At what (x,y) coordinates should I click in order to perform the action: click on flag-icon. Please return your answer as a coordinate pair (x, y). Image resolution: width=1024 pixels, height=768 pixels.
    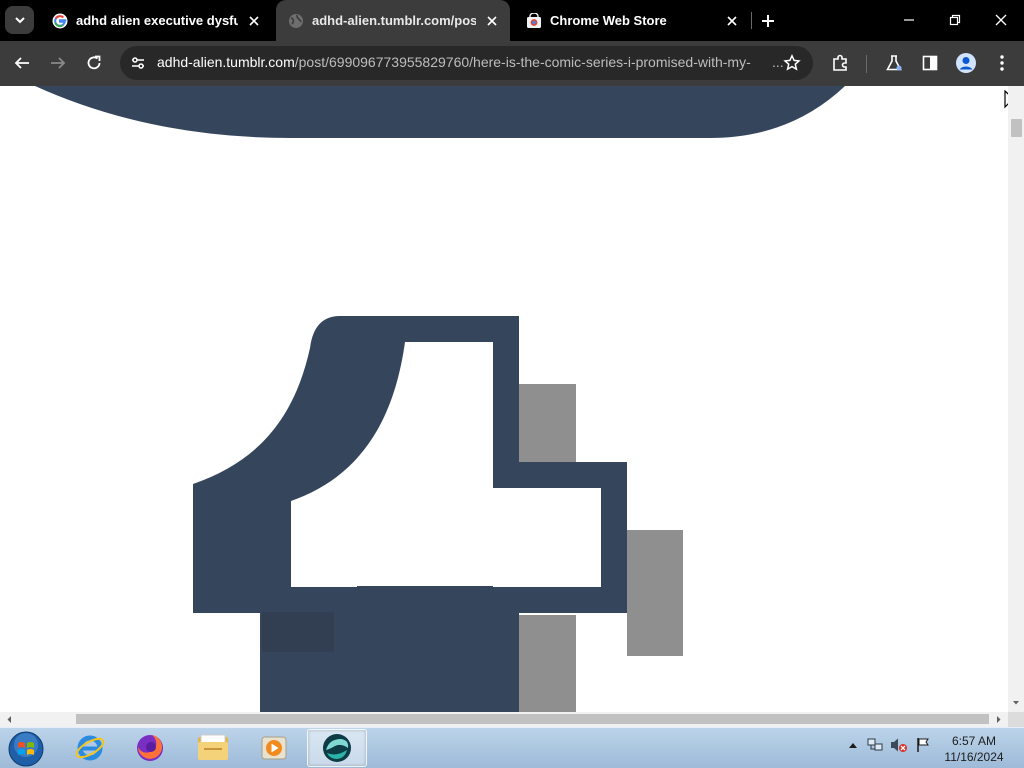
    Looking at the image, I should click on (923, 745).